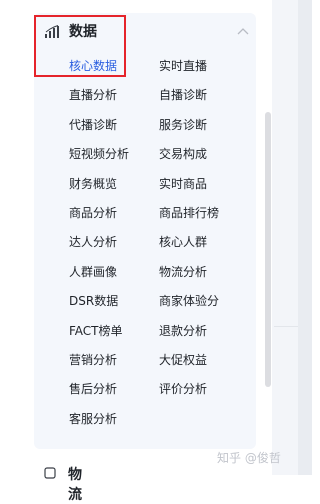  What do you see at coordinates (249, 458) in the screenshot?
I see `watermark: 知乎 @俊哲` at bounding box center [249, 458].